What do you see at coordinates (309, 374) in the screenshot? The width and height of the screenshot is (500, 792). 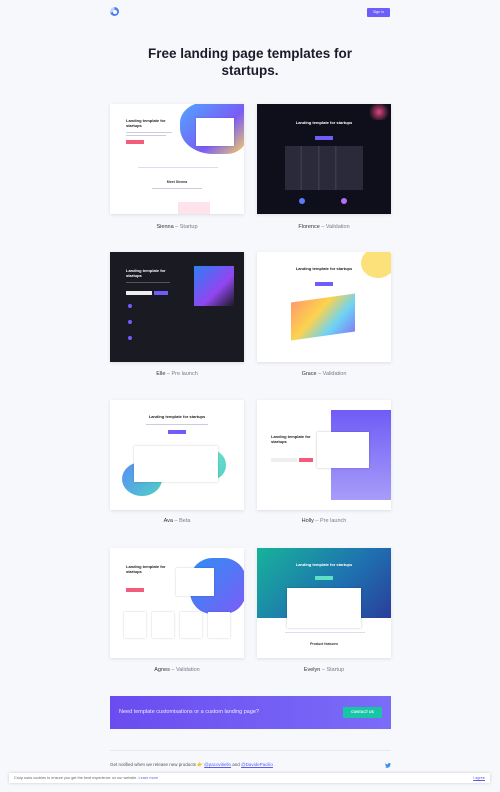 I see `template-name: Grace` at bounding box center [309, 374].